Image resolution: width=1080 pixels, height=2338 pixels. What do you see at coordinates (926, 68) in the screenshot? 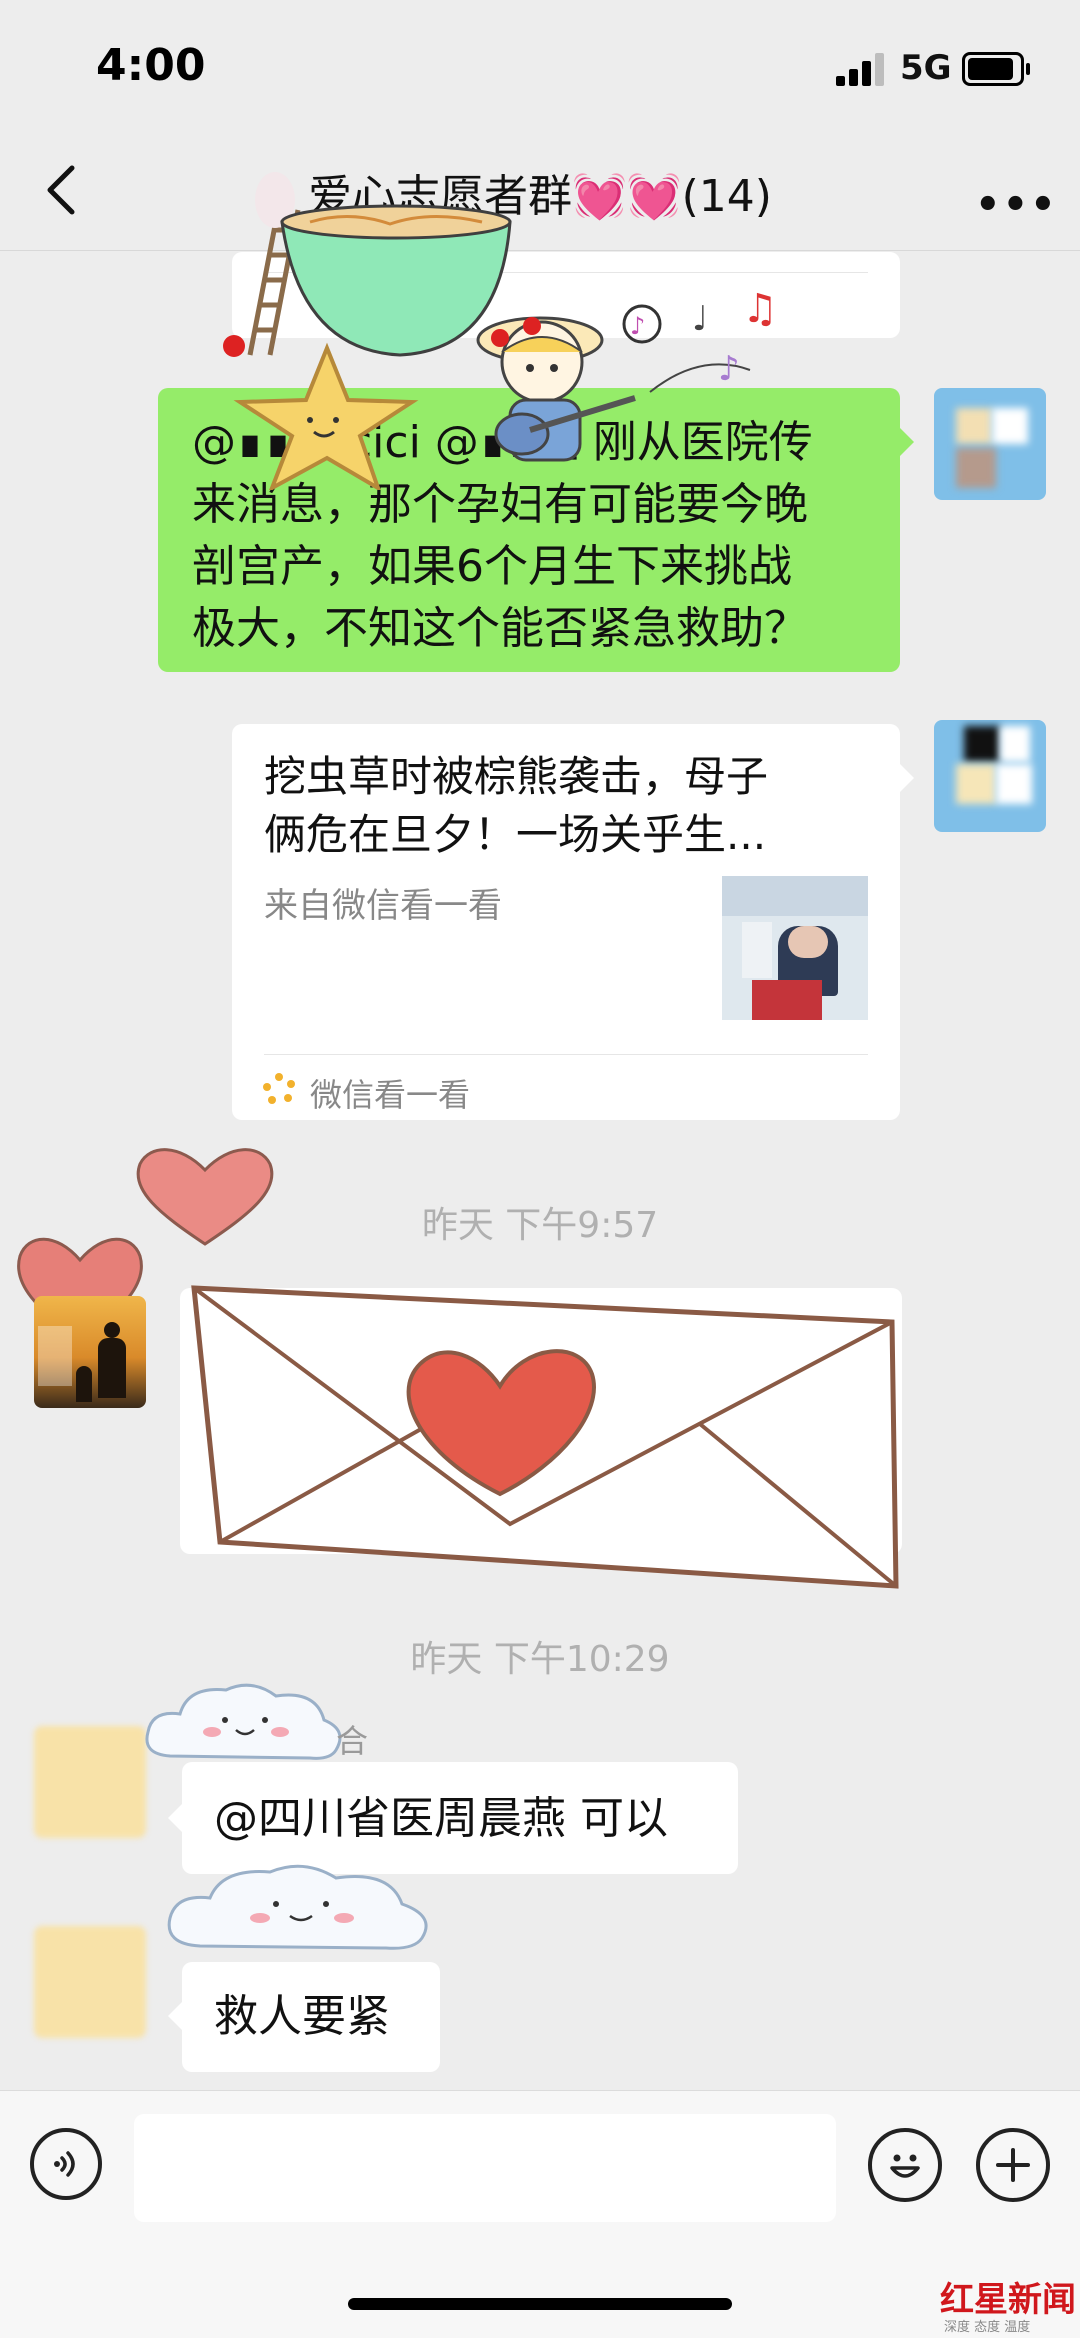
I see `network-label: 5G` at bounding box center [926, 68].